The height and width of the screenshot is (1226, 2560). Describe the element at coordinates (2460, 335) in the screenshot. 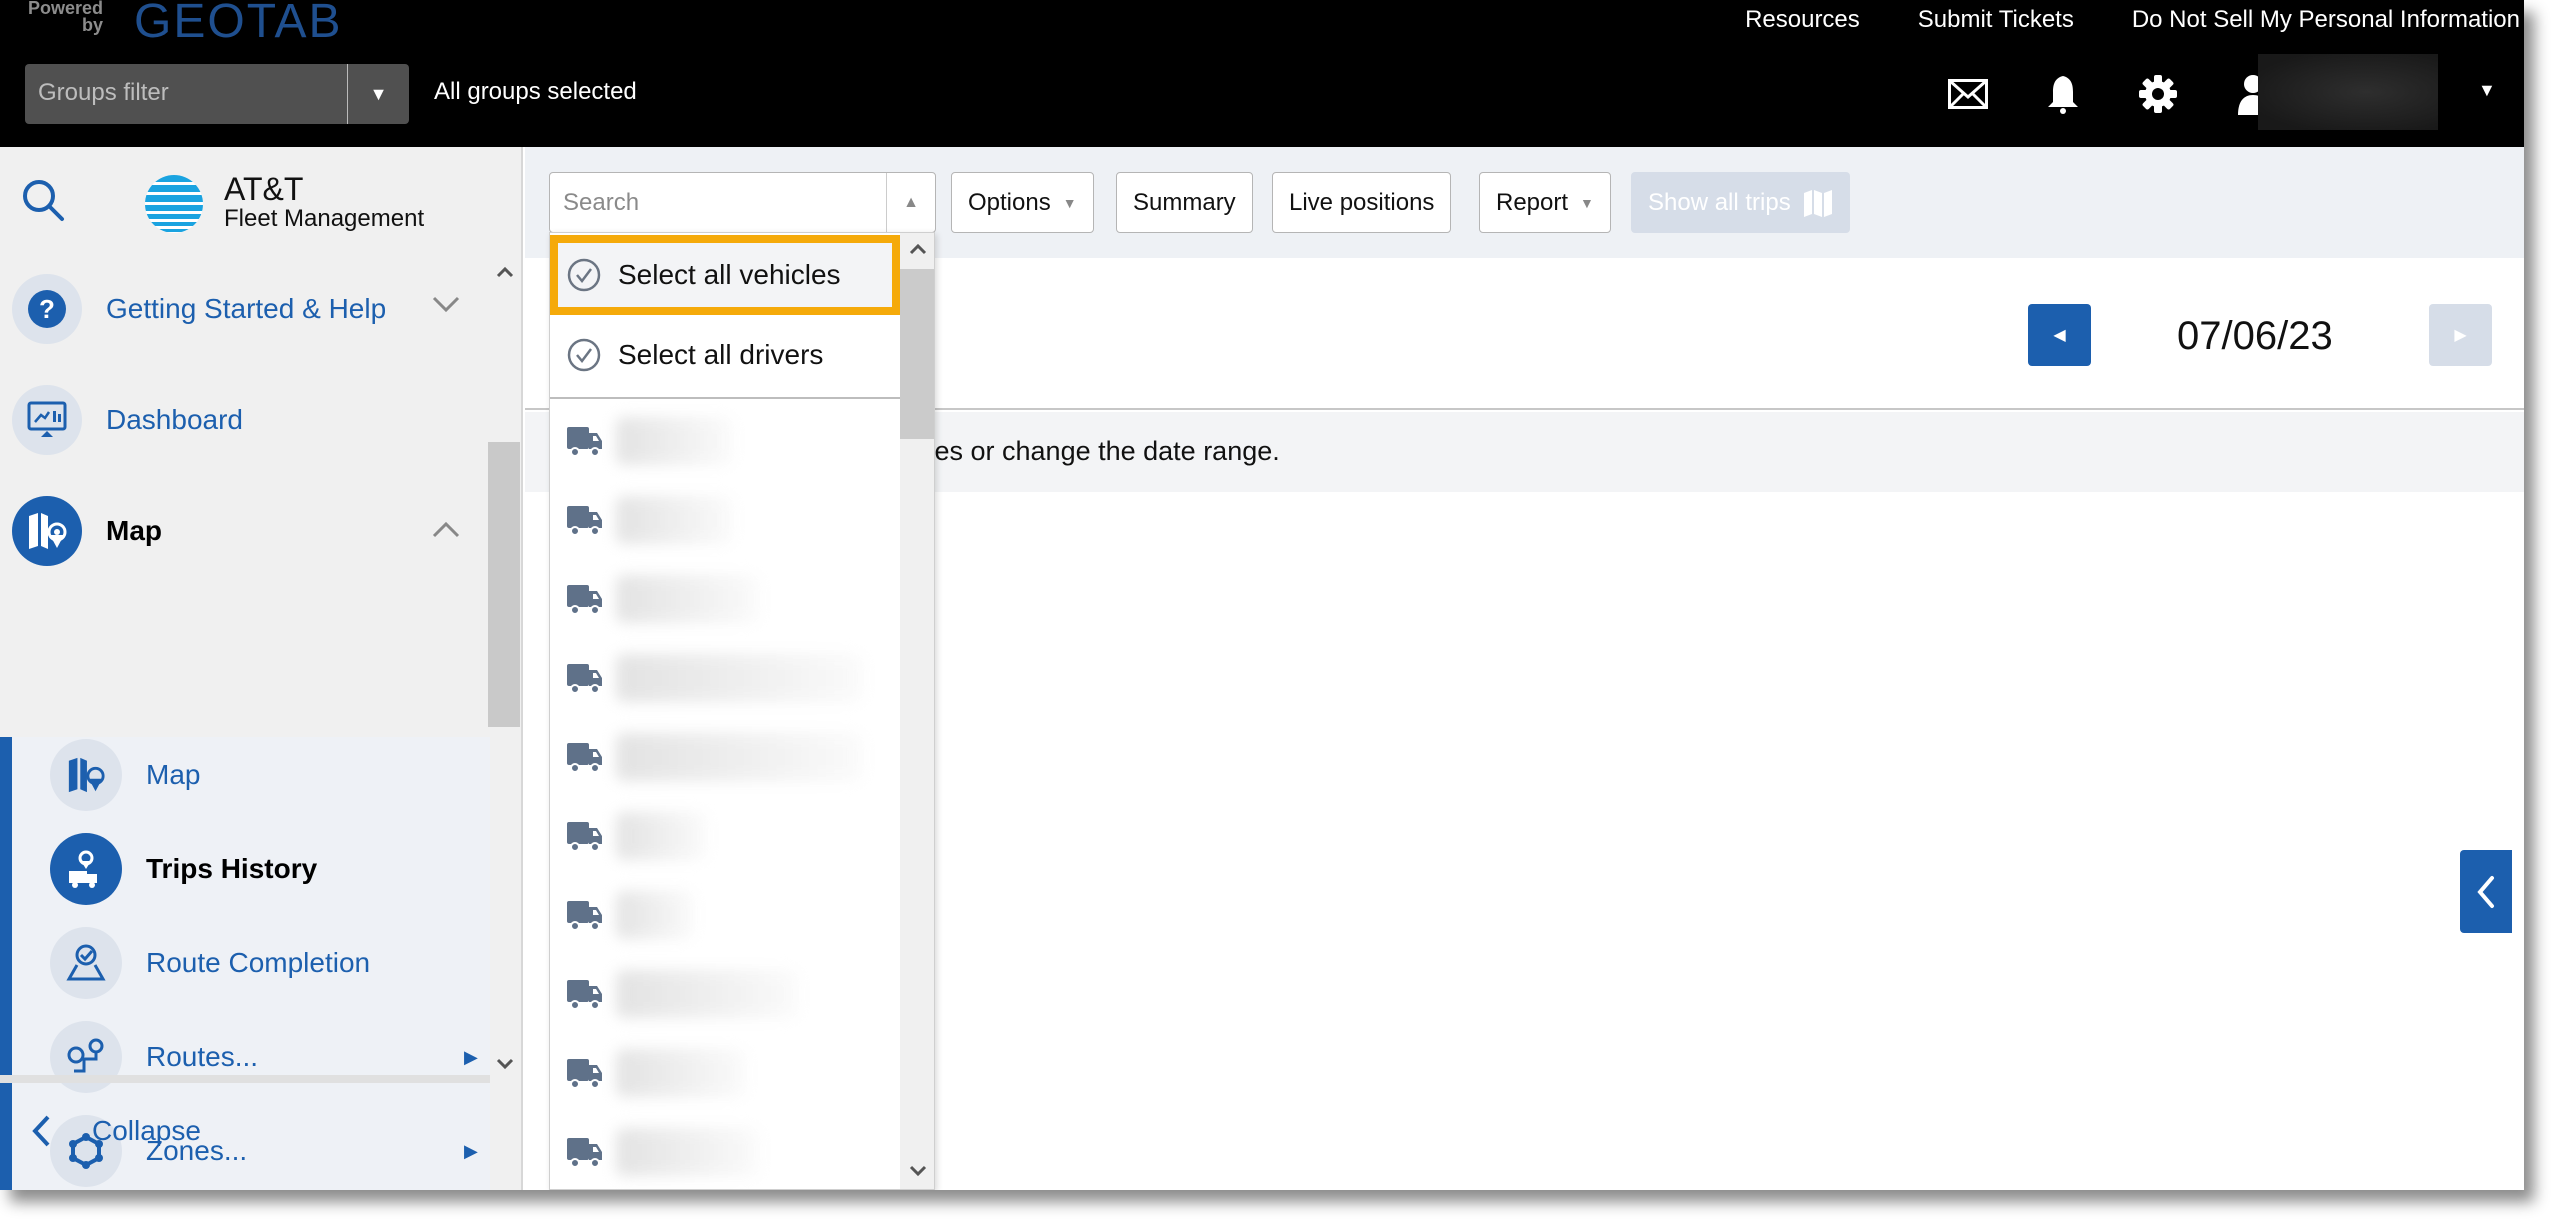

I see `next-date-button: ▶` at that location.